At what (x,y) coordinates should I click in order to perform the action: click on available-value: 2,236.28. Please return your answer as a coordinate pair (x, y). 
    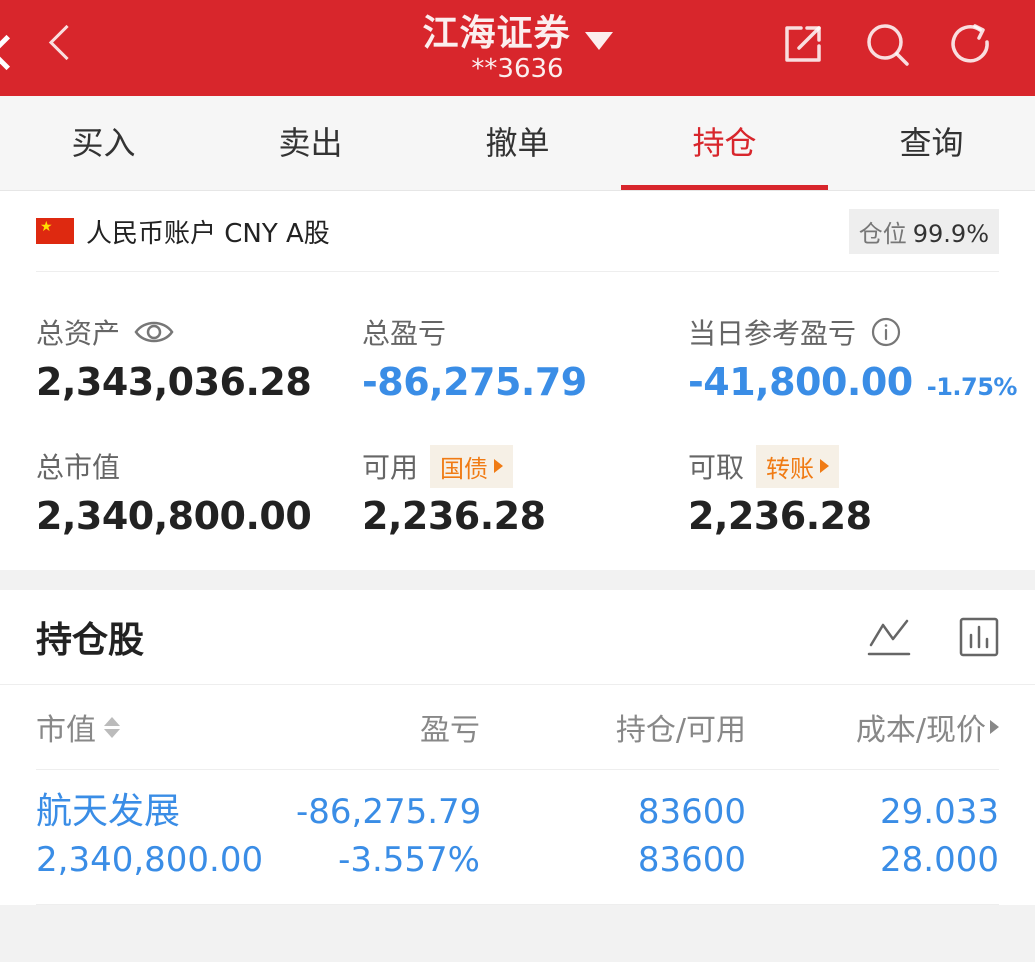
    Looking at the image, I should click on (454, 516).